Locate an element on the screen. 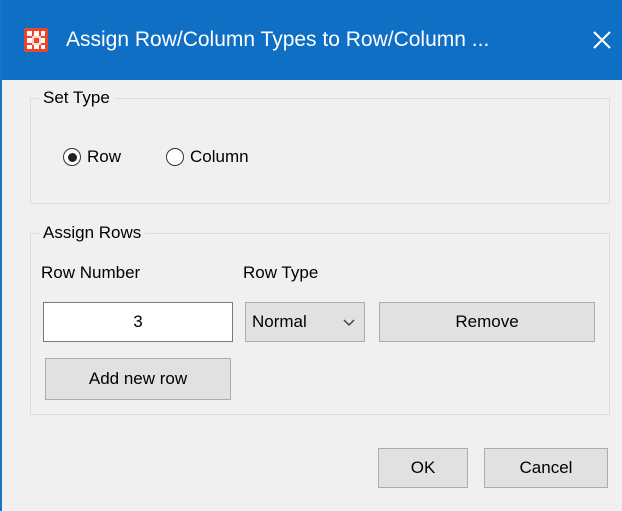 Image resolution: width=622 pixels, height=511 pixels. cancel-button: Cancel is located at coordinates (546, 468).